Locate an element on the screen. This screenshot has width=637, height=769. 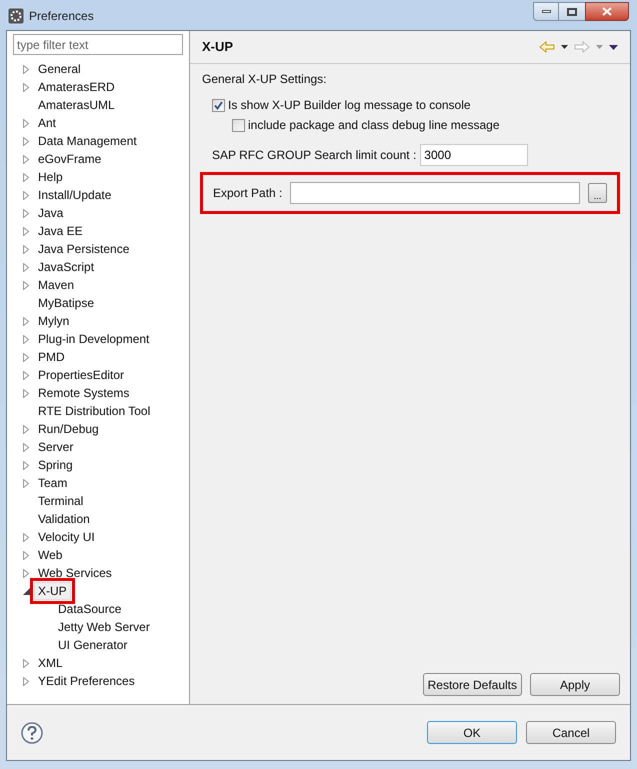
tree-item: Run/Debug is located at coordinates (68, 429).